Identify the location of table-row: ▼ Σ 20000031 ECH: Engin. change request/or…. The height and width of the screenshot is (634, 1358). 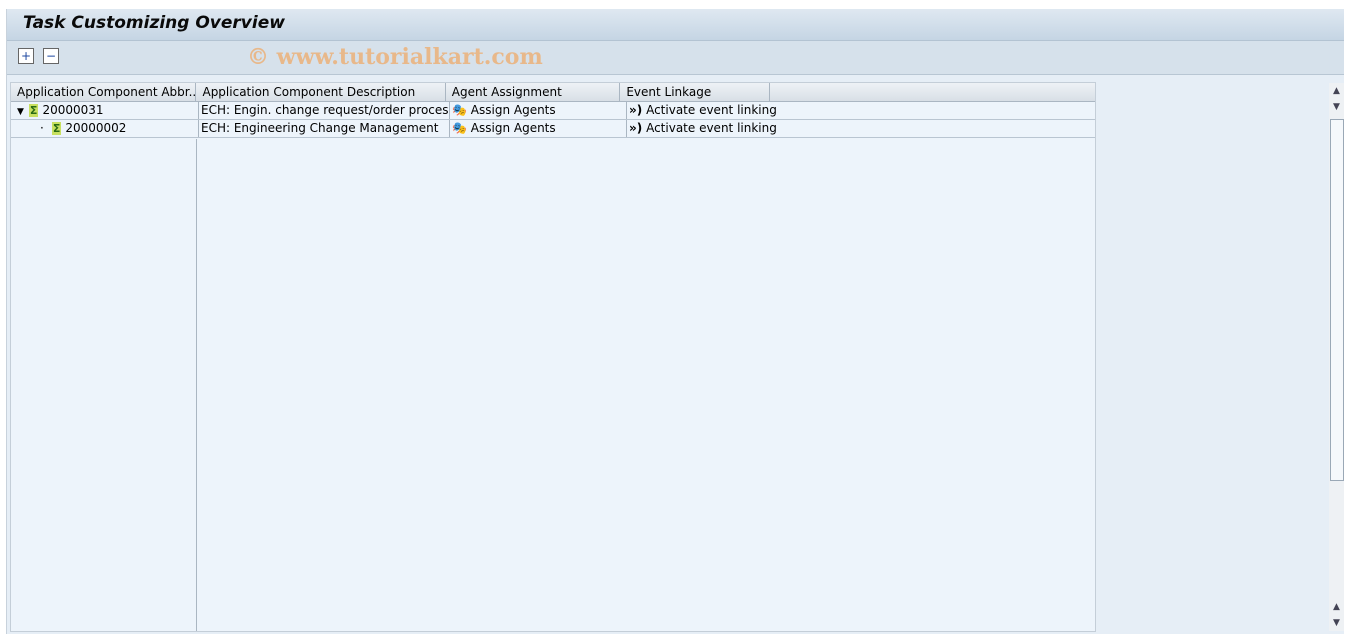
(553, 111).